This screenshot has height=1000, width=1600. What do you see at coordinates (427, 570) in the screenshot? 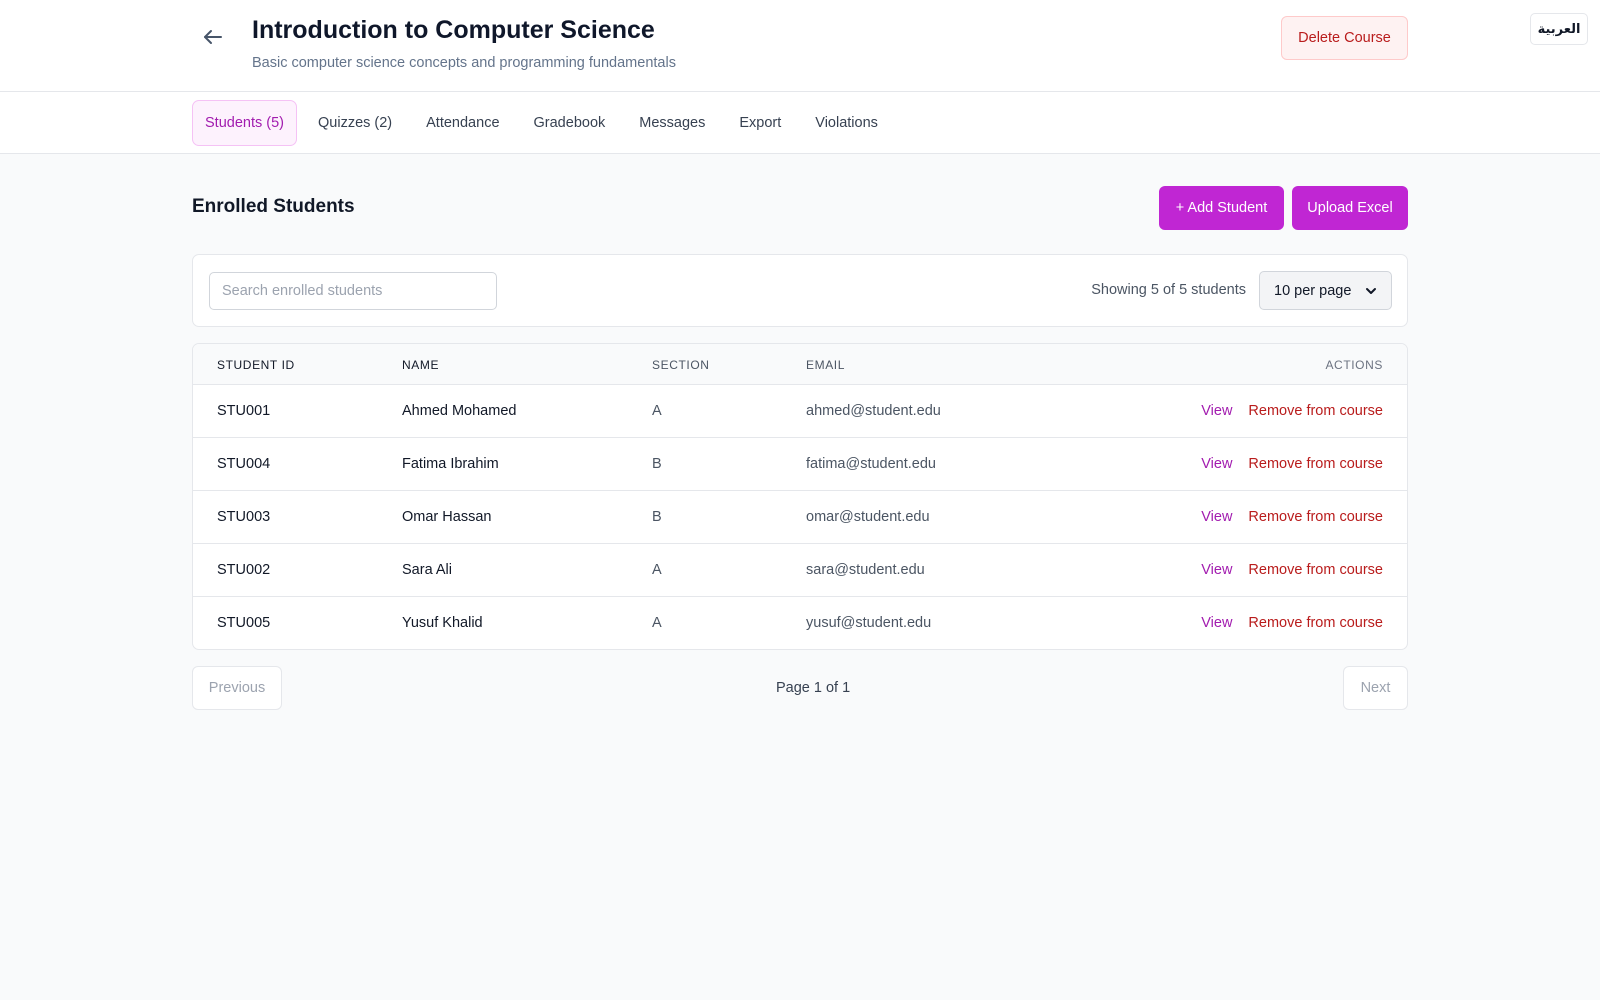
I see `student-name-cell: Sara Ali` at bounding box center [427, 570].